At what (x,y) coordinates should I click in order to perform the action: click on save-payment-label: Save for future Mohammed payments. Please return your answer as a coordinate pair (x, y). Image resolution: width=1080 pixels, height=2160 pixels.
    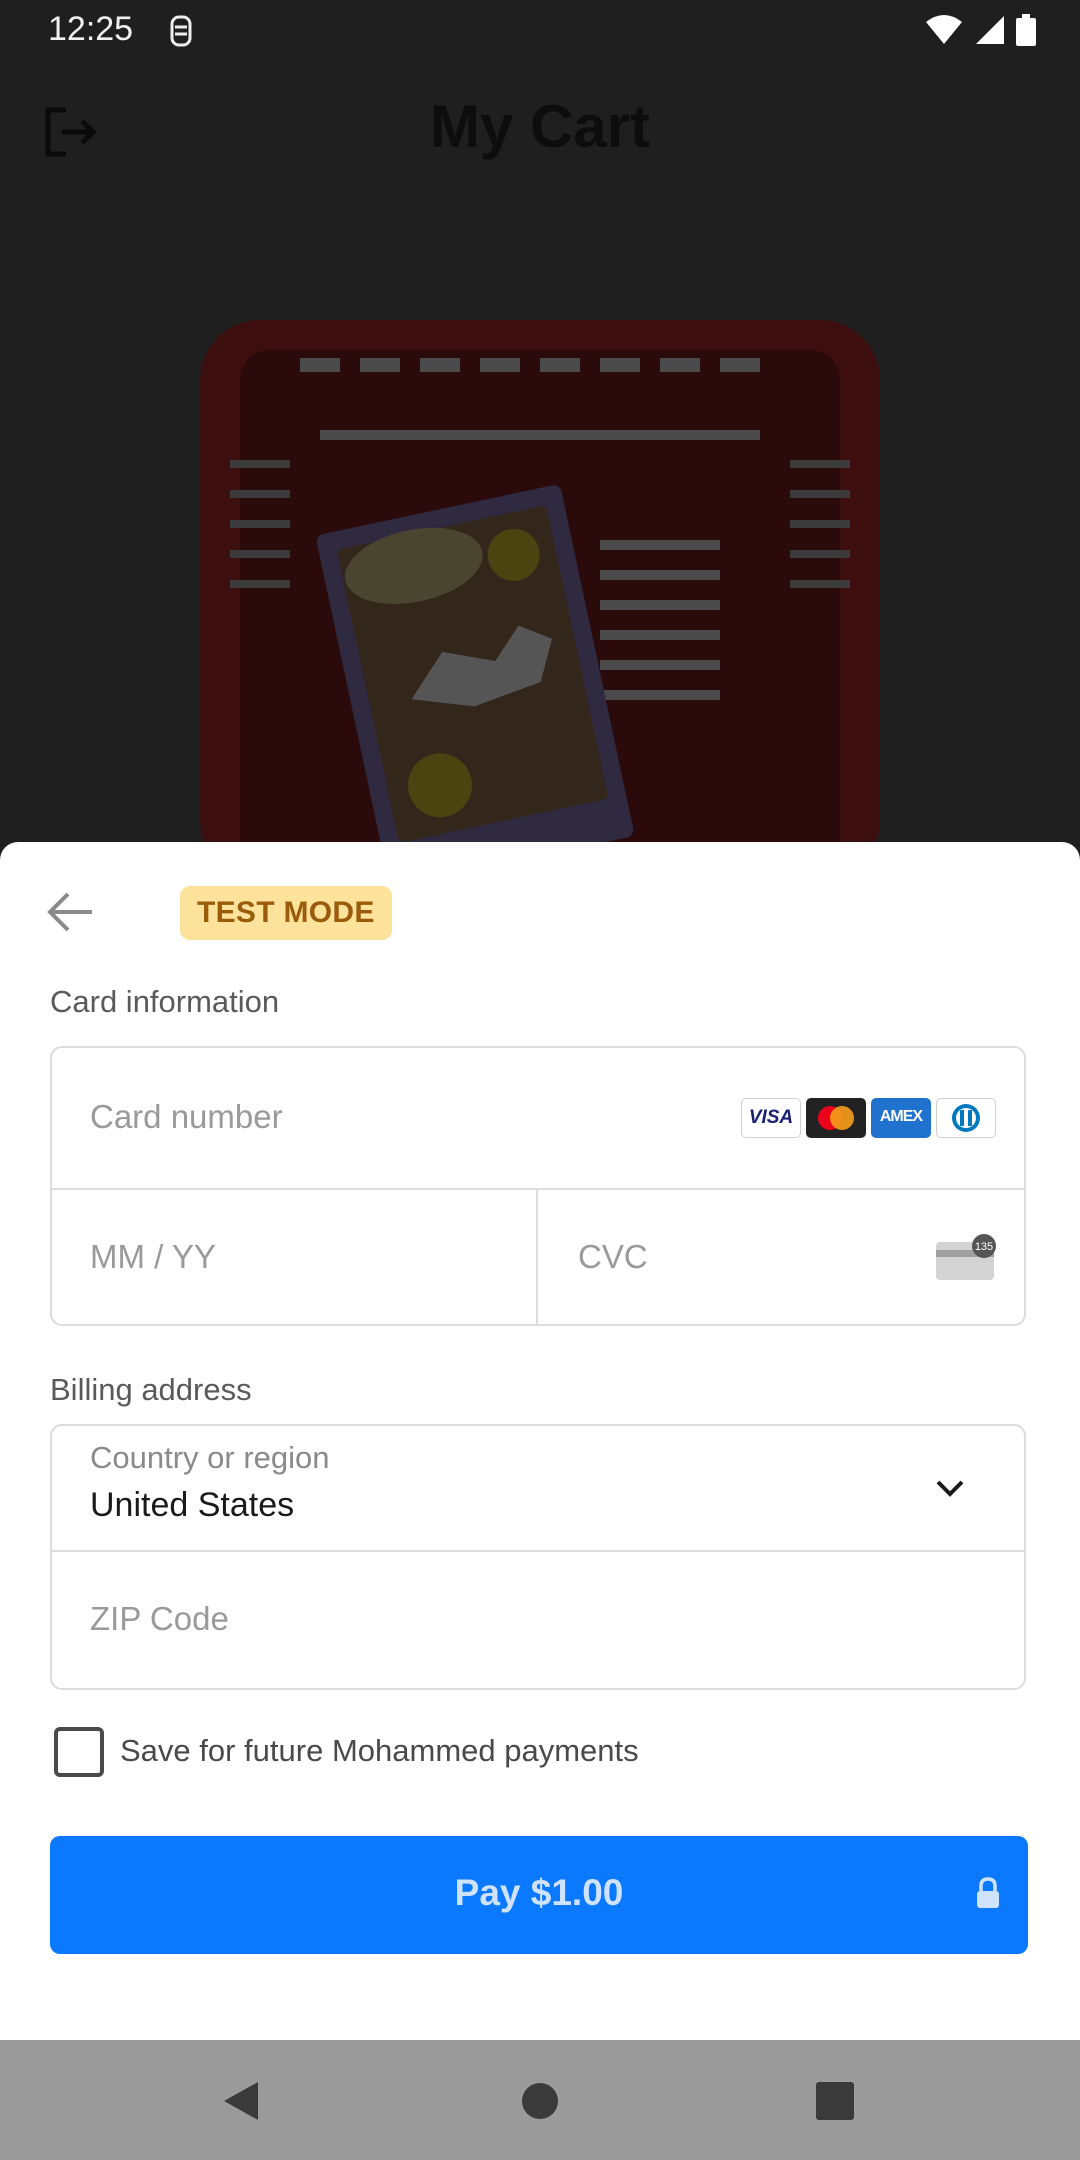
    Looking at the image, I should click on (379, 1750).